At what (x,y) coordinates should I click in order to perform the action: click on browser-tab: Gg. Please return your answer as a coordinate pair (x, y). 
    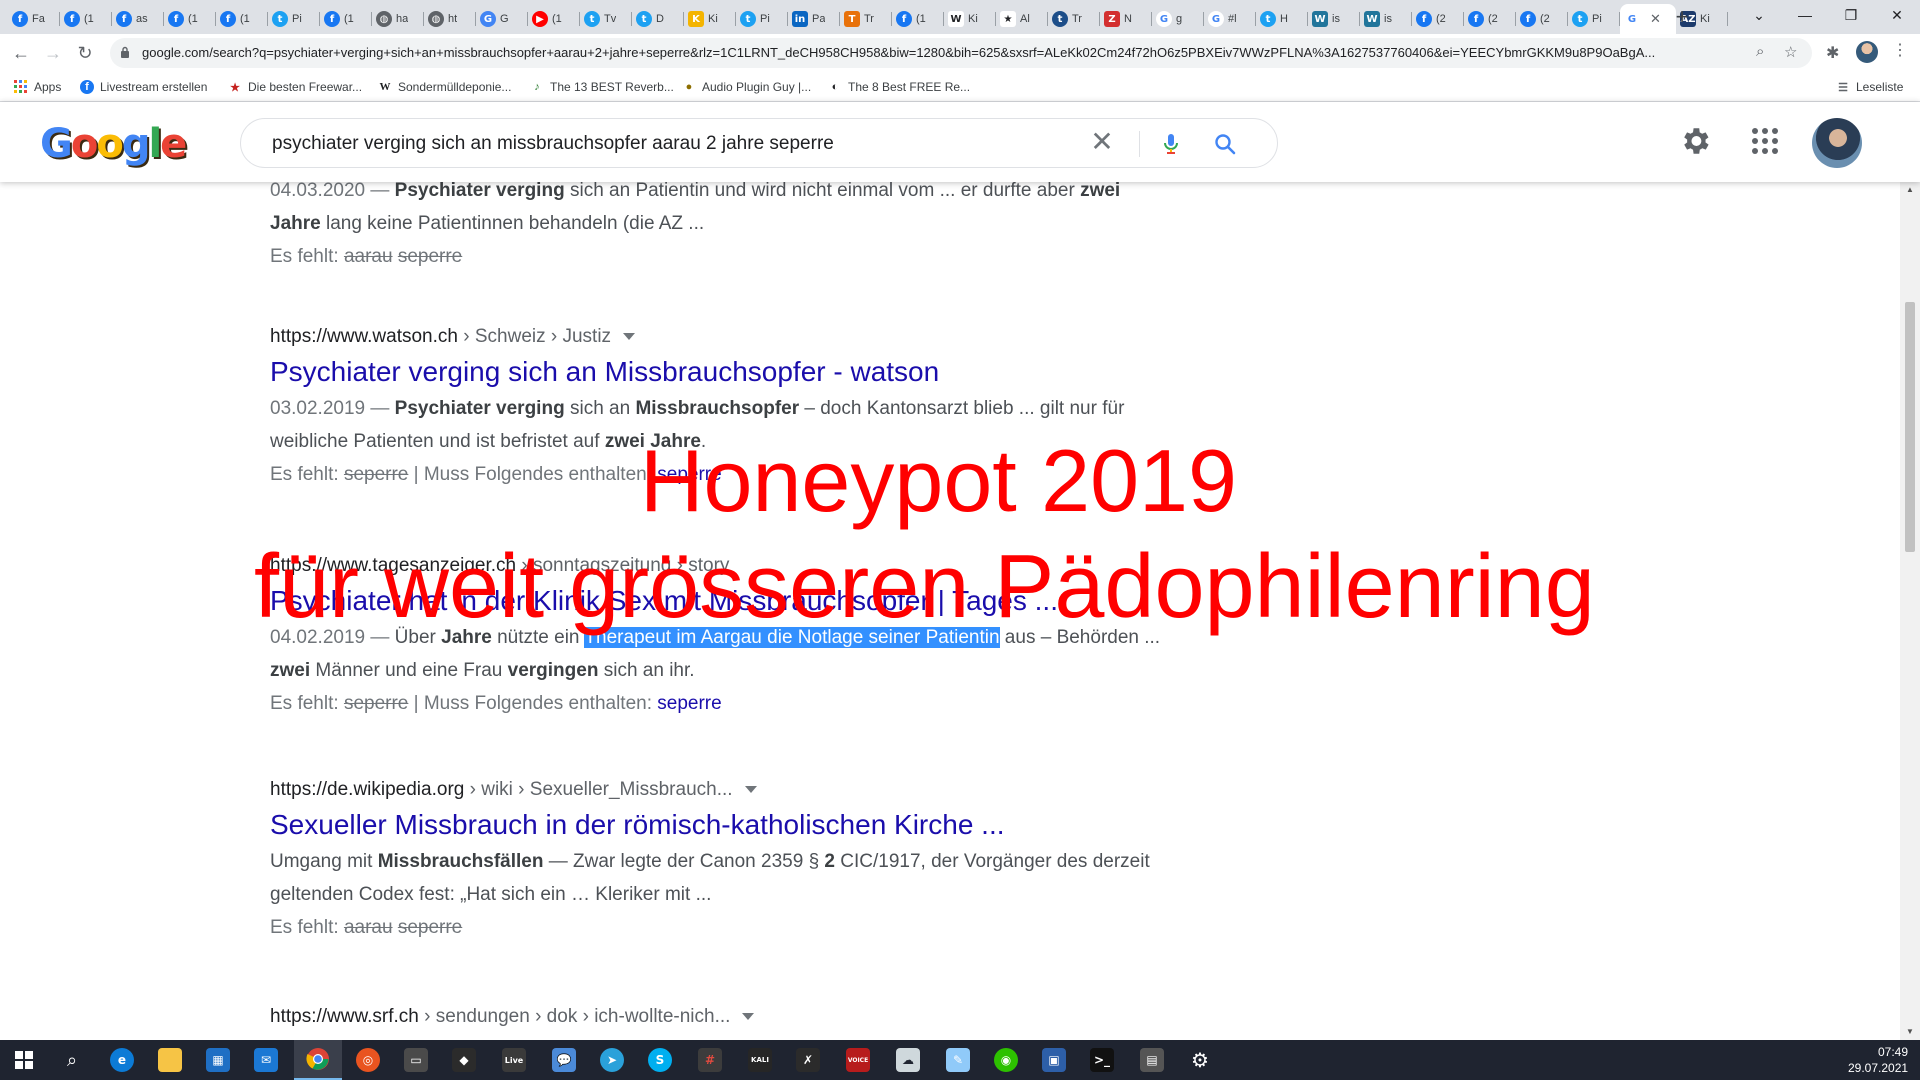
    Looking at the image, I should click on (1178, 19).